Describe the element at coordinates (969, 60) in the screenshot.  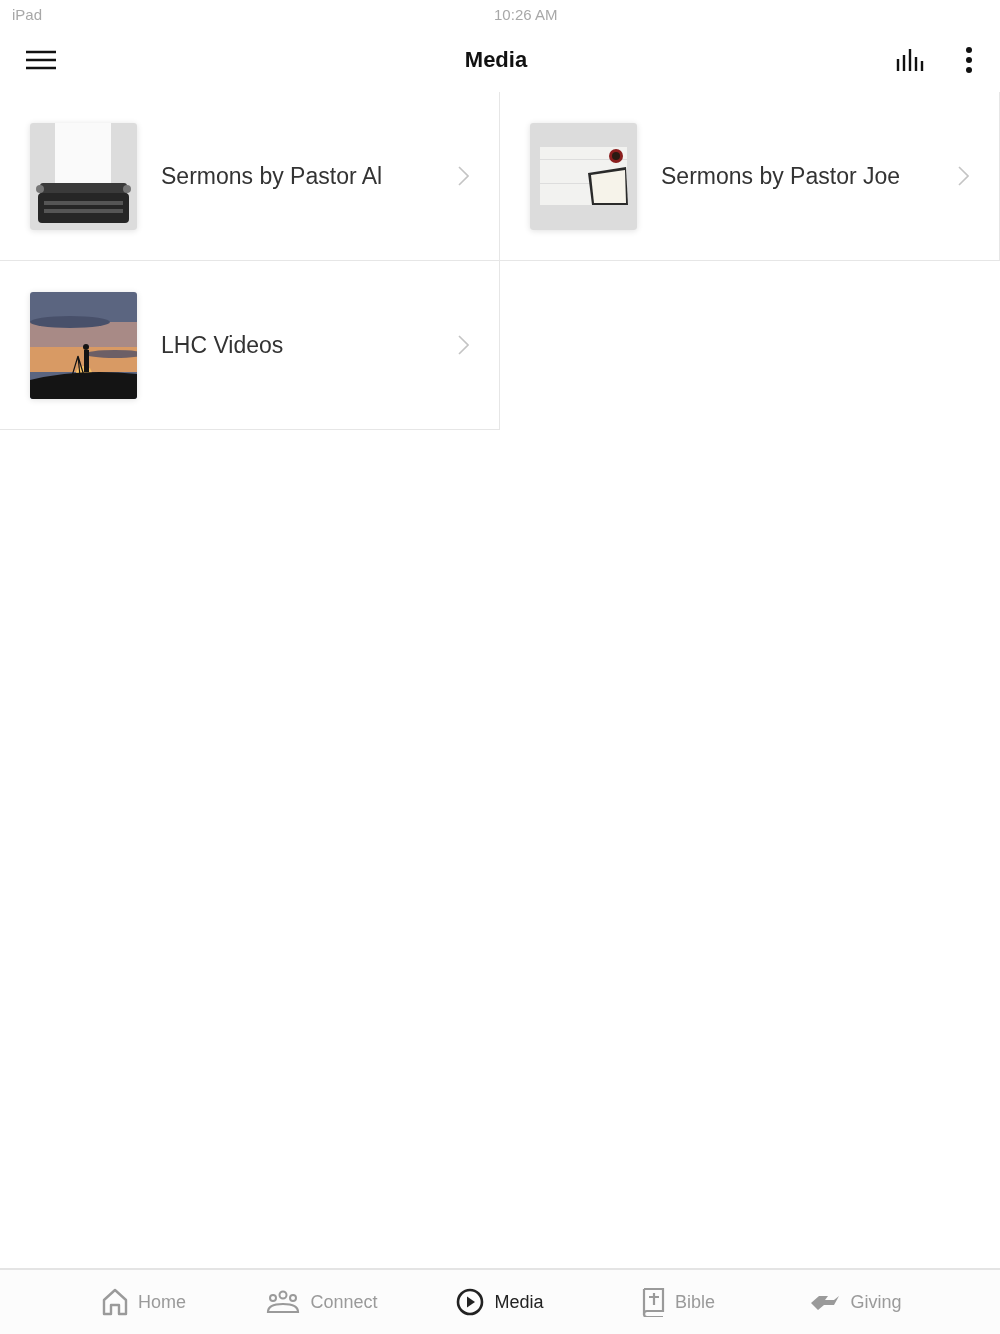
I see `more-icon` at that location.